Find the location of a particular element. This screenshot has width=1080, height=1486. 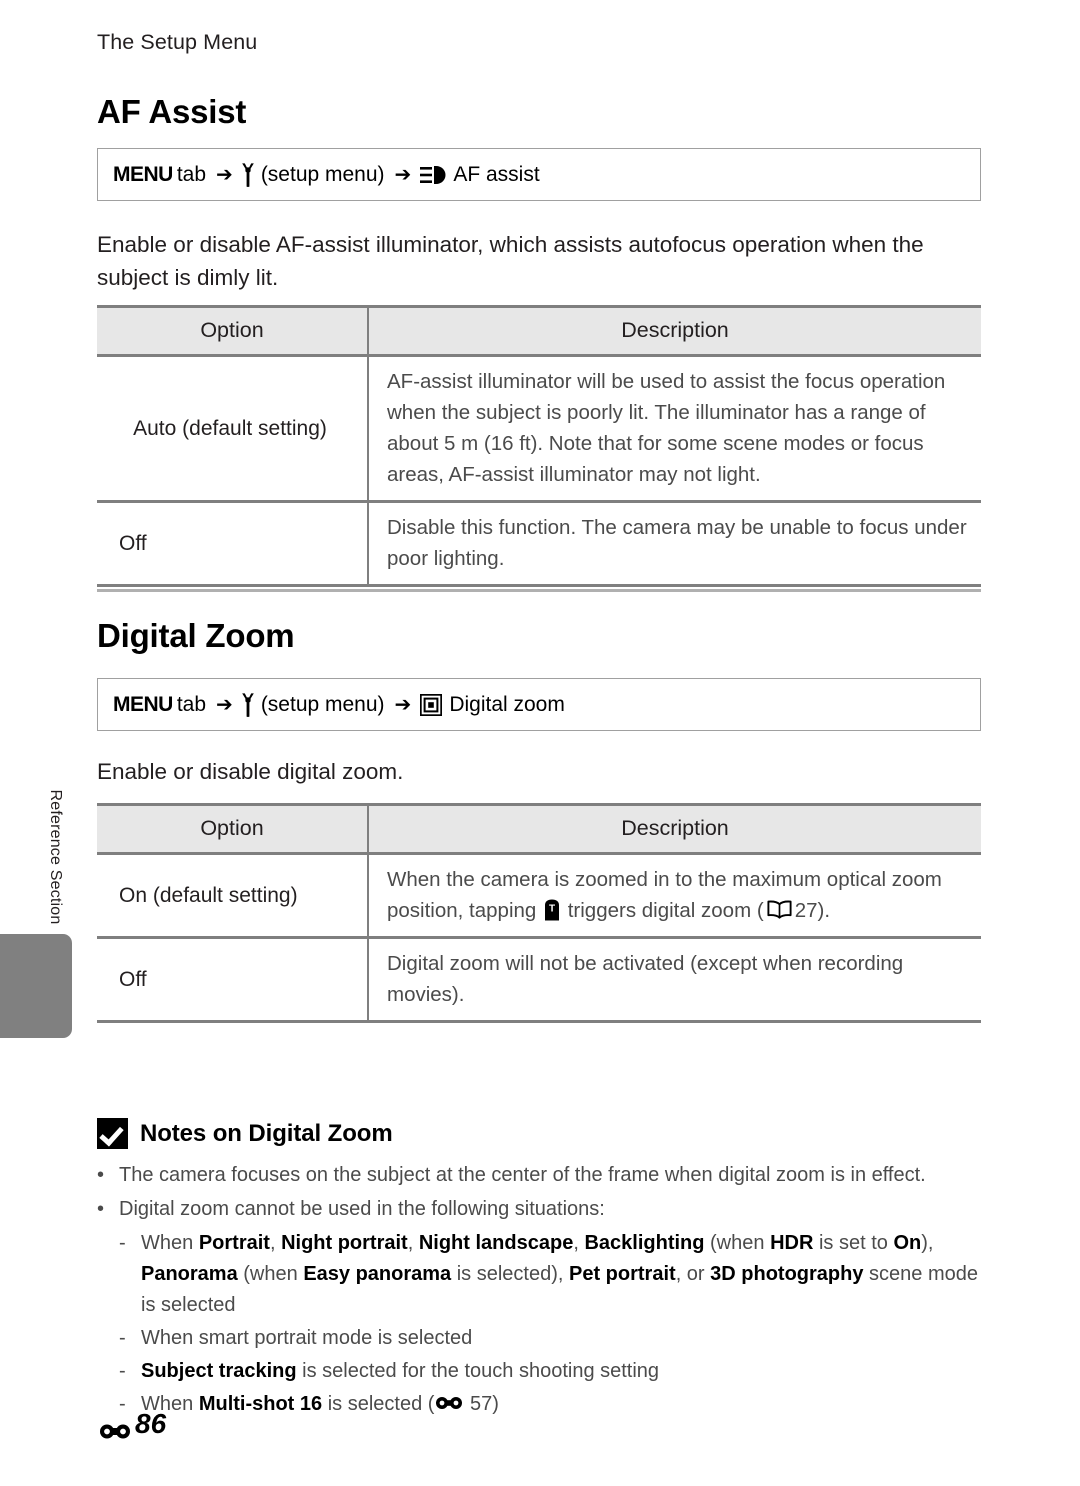

column-header-option: Option is located at coordinates (233, 331).